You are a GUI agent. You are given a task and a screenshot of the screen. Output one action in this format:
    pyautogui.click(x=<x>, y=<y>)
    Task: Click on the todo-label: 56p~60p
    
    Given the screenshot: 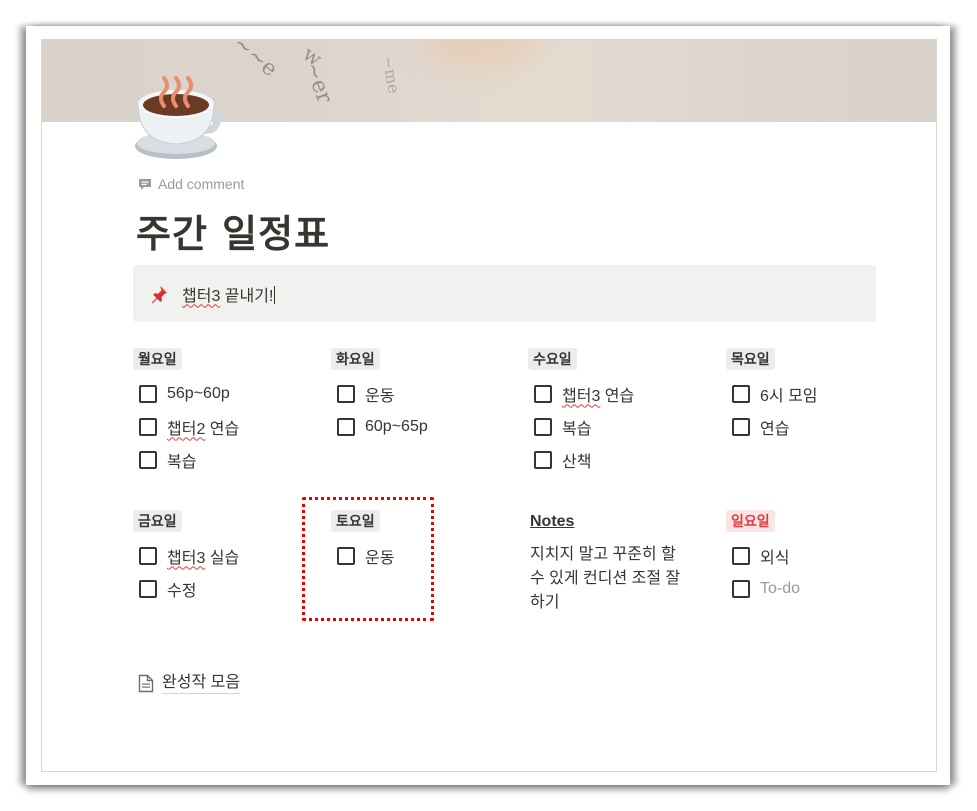 What is the action you would take?
    pyautogui.click(x=198, y=394)
    